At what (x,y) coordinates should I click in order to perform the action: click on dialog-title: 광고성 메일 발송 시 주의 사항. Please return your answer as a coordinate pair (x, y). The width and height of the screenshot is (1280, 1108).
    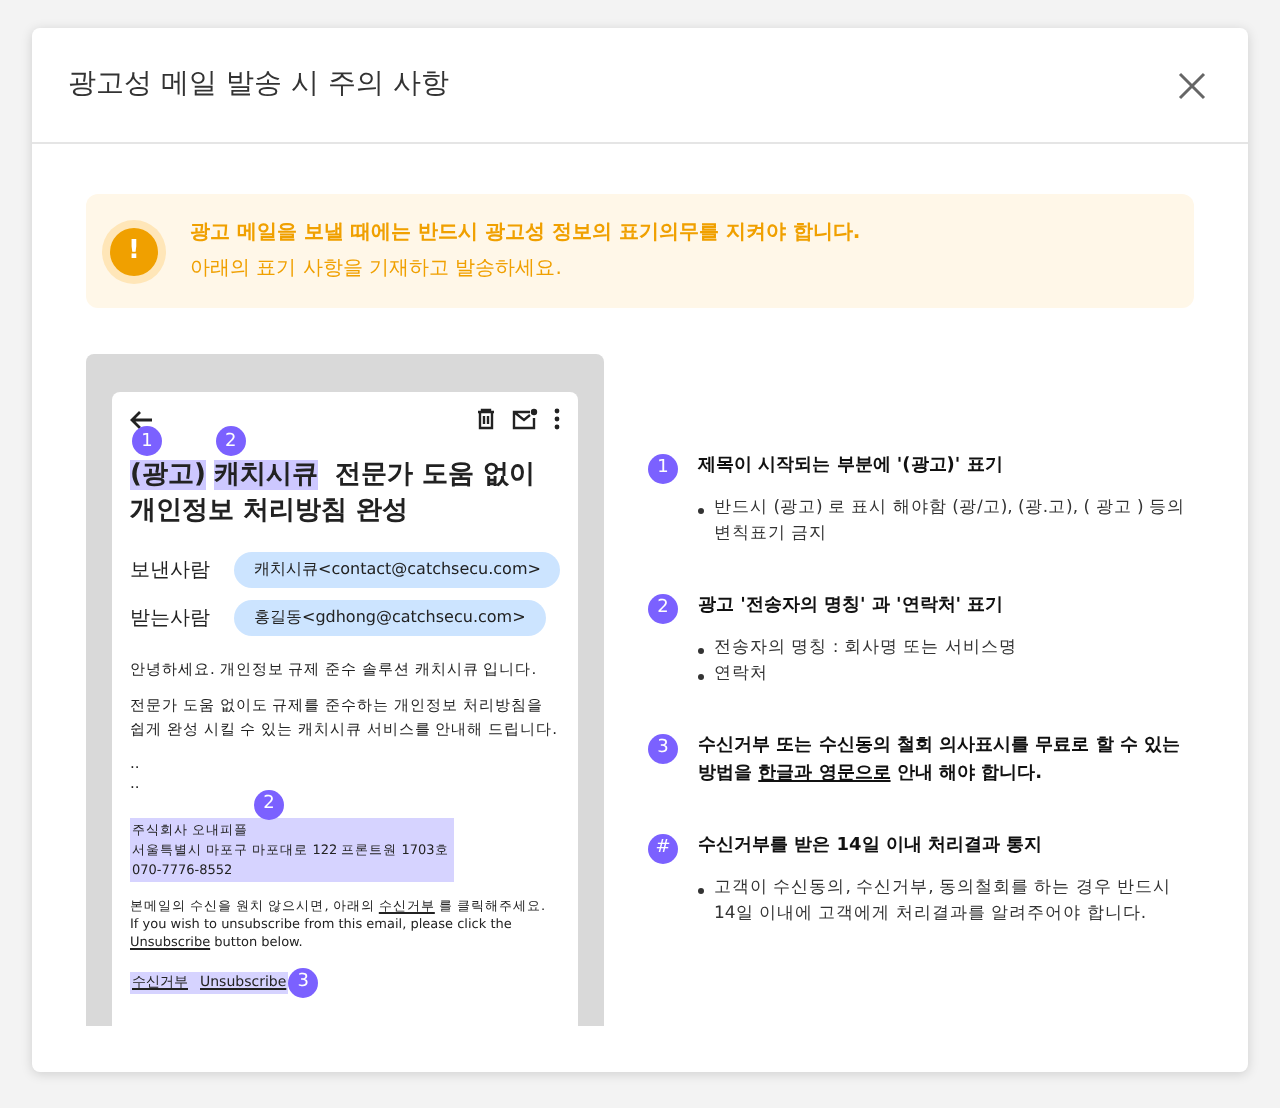
    Looking at the image, I should click on (258, 85).